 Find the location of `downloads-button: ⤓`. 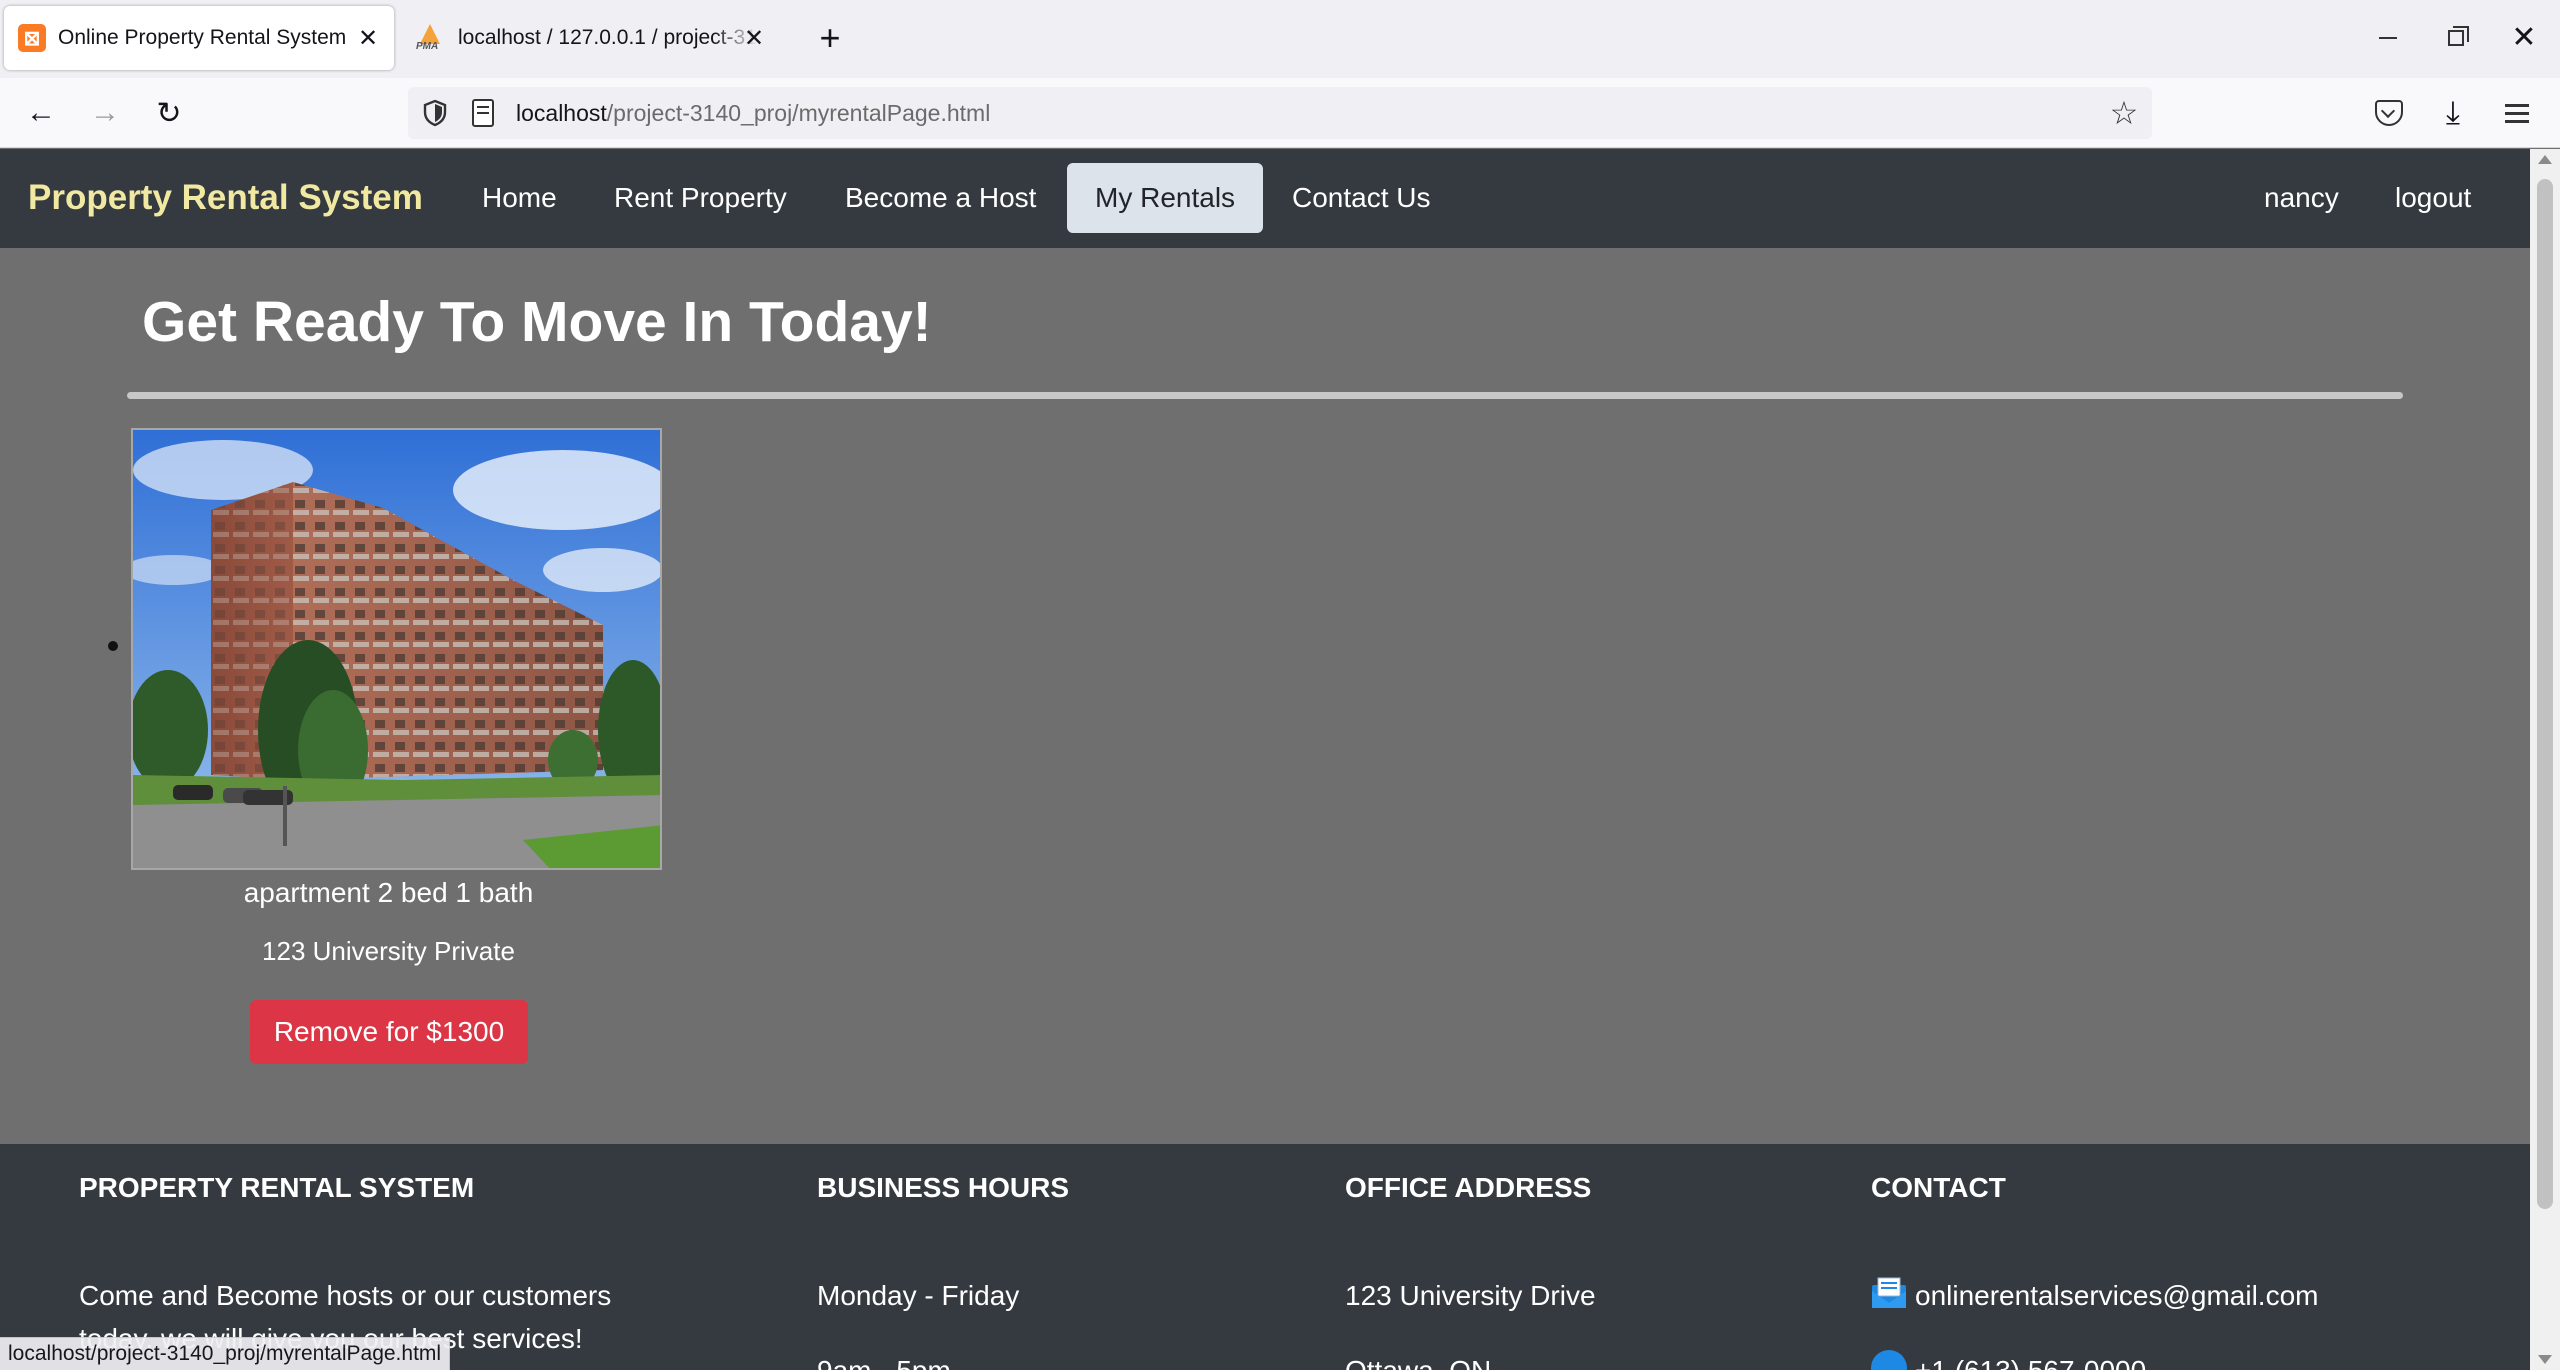

downloads-button: ⤓ is located at coordinates (2453, 113).